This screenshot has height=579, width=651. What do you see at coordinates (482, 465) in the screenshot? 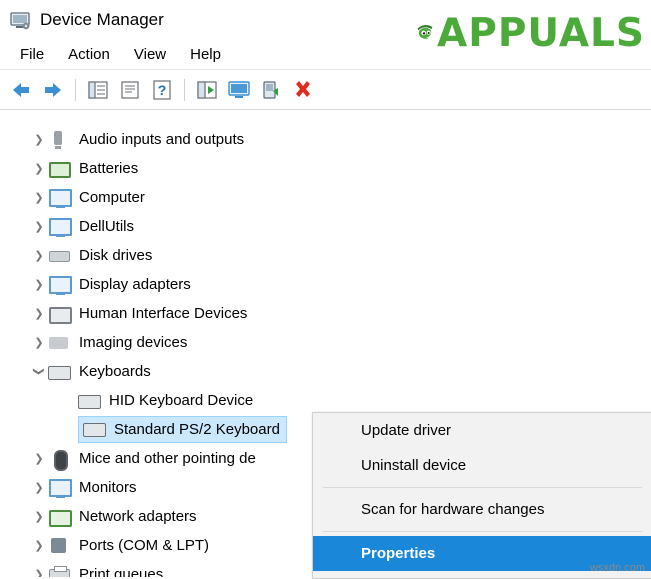
I see `context-menu-item-uninstall-device: Uninstall device` at bounding box center [482, 465].